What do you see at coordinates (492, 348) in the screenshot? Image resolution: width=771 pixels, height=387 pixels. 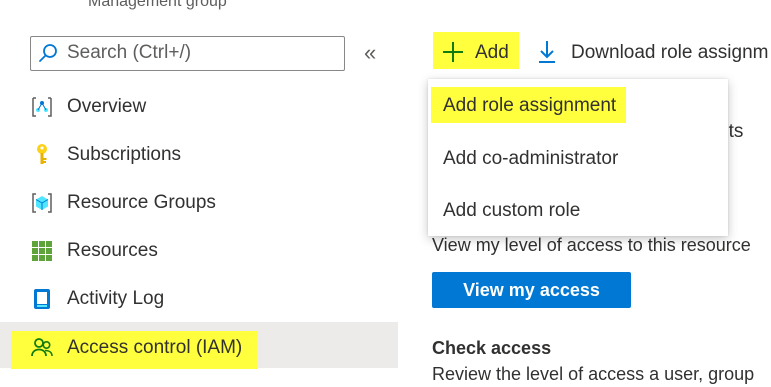 I see `check-access-title: Check access` at bounding box center [492, 348].